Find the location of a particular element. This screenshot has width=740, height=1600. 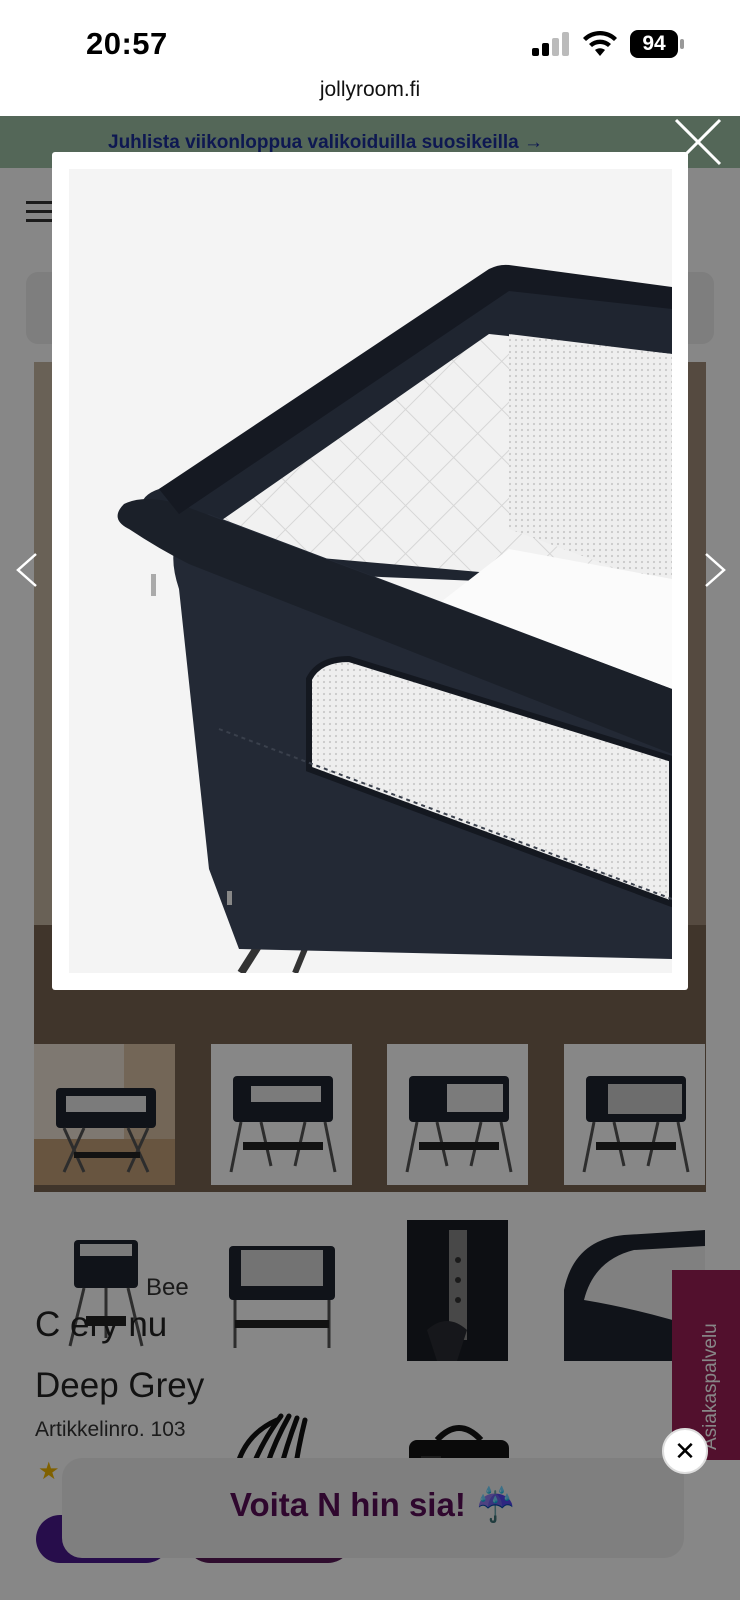

battery-icon: 94 is located at coordinates (654, 44).